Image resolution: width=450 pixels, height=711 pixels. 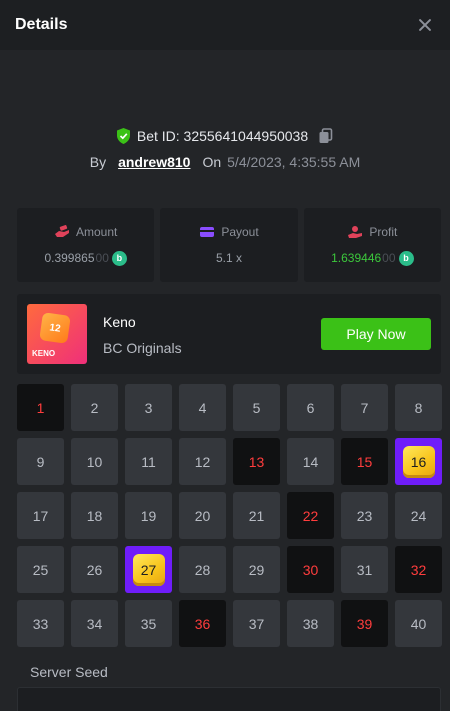 I want to click on keno-cell-36: 36, so click(x=202, y=623).